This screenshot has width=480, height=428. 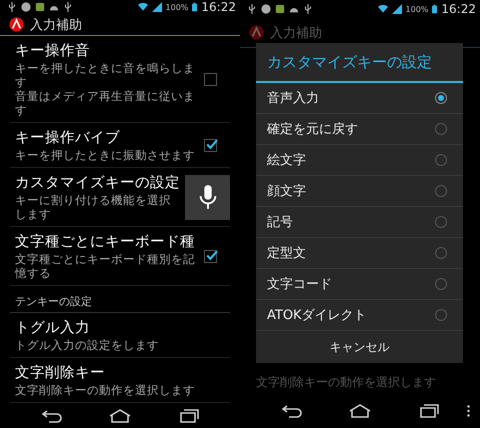 I want to click on preference-item: カスタマイズキーの設定 キーに割り付ける機能を選択します, so click(x=120, y=198).